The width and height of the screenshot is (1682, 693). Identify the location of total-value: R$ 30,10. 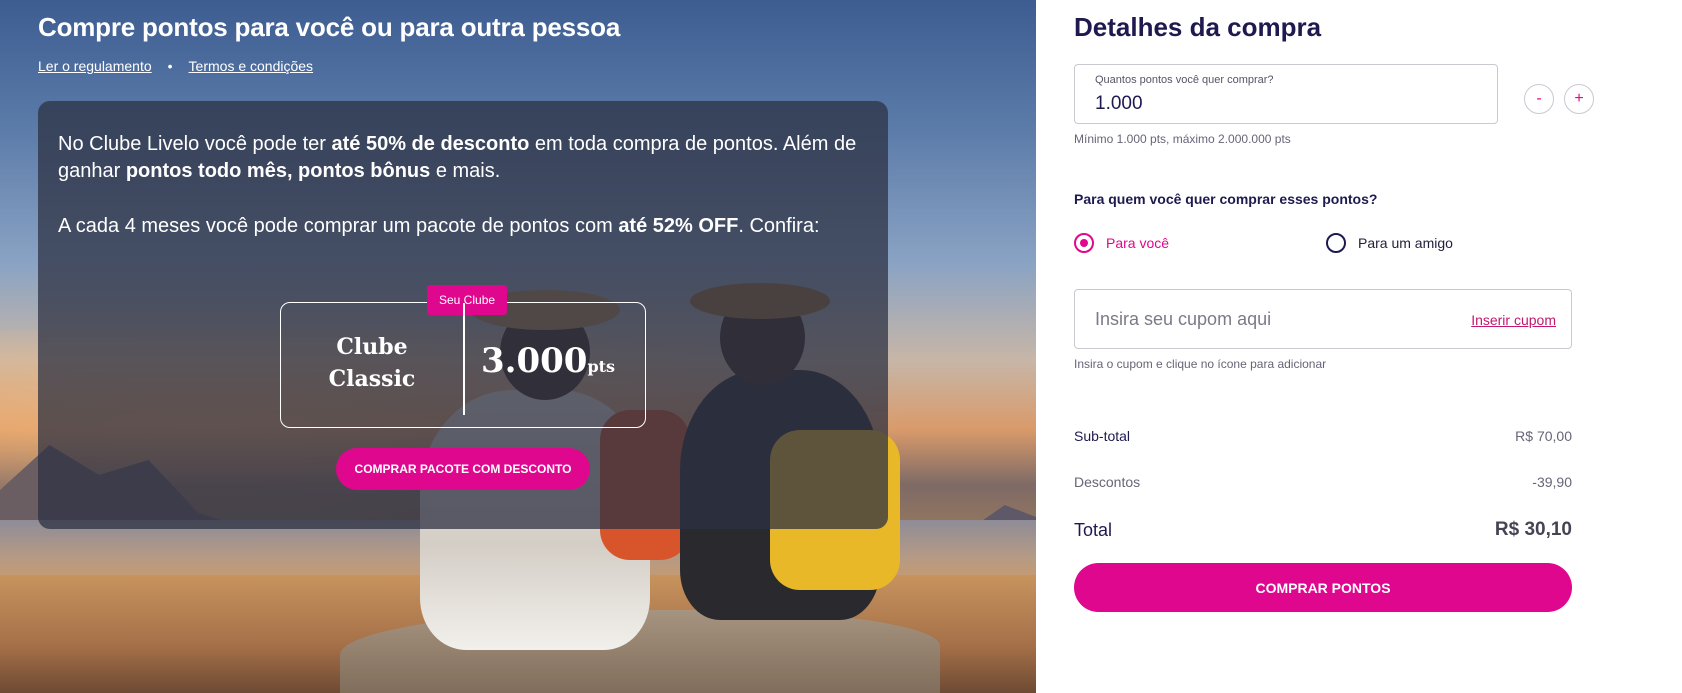
(1533, 529).